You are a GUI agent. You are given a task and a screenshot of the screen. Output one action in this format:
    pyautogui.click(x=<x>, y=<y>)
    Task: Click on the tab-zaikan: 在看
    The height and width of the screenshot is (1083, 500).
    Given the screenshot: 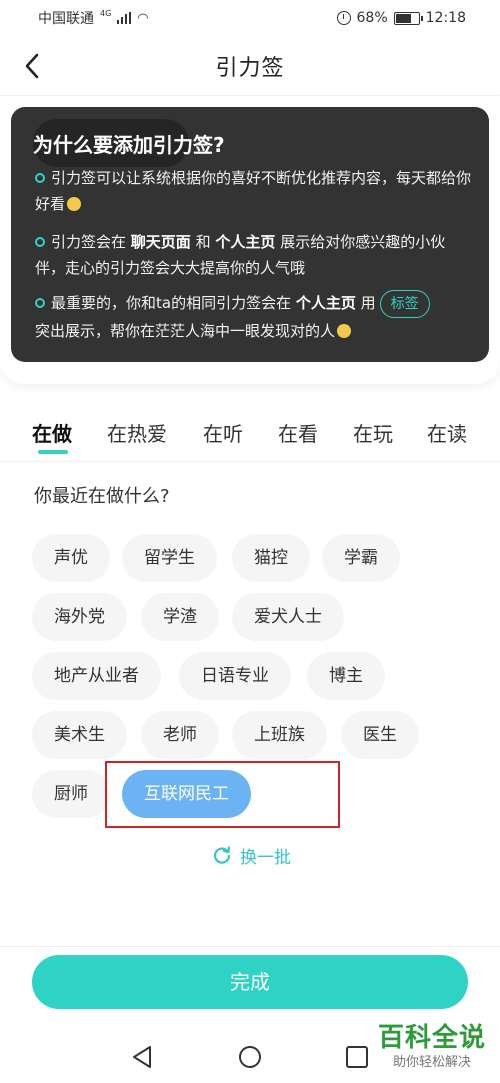 What is the action you would take?
    pyautogui.click(x=298, y=432)
    